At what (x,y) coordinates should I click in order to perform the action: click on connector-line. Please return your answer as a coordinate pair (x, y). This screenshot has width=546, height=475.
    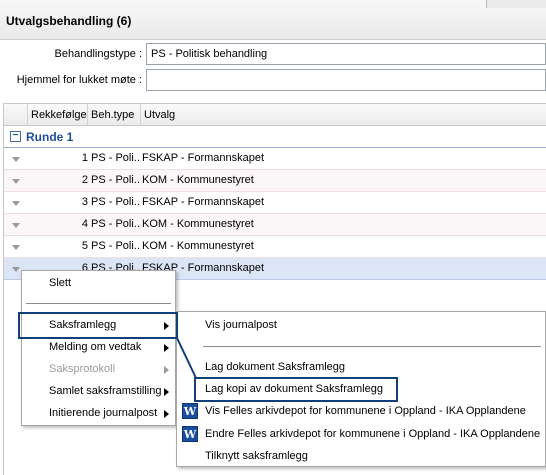
    Looking at the image, I should click on (186, 358).